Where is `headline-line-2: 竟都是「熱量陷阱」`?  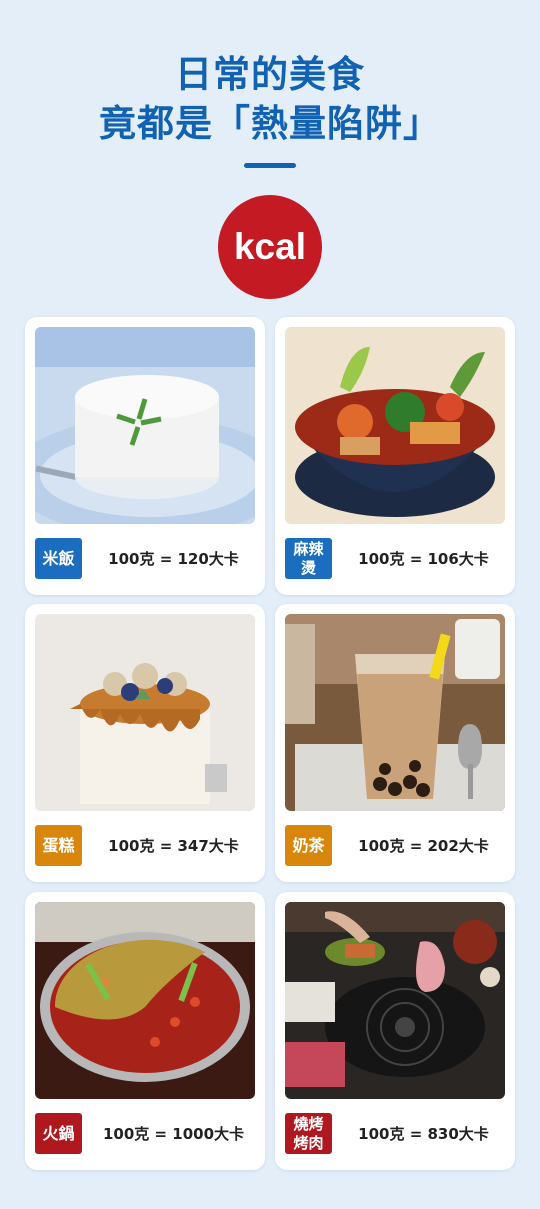 headline-line-2: 竟都是「熱量陷阱」 is located at coordinates (270, 123).